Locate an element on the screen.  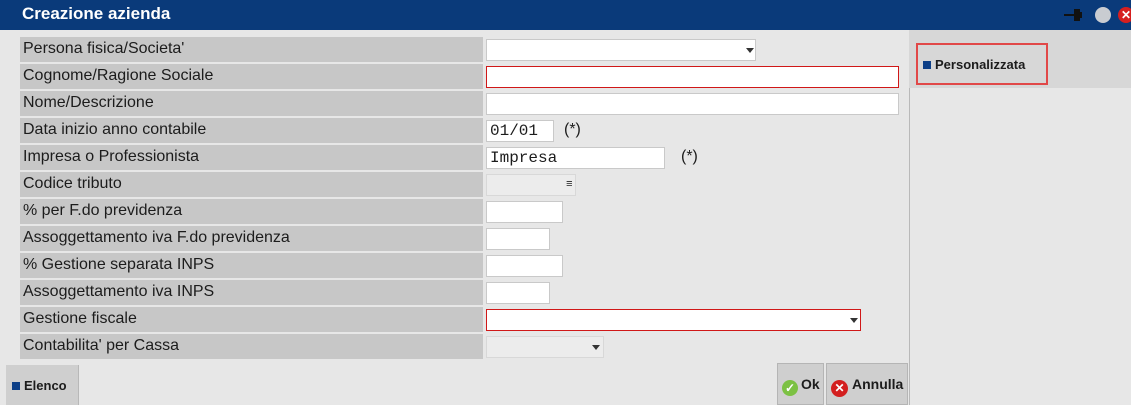
label-cognome: Cognome/Ragione Sociale is located at coordinates (251, 76).